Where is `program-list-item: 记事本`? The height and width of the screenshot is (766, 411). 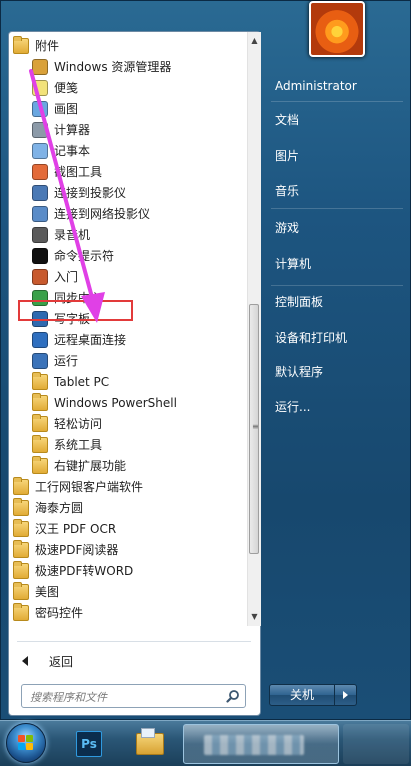
program-list-item: 记事本 is located at coordinates (61, 151).